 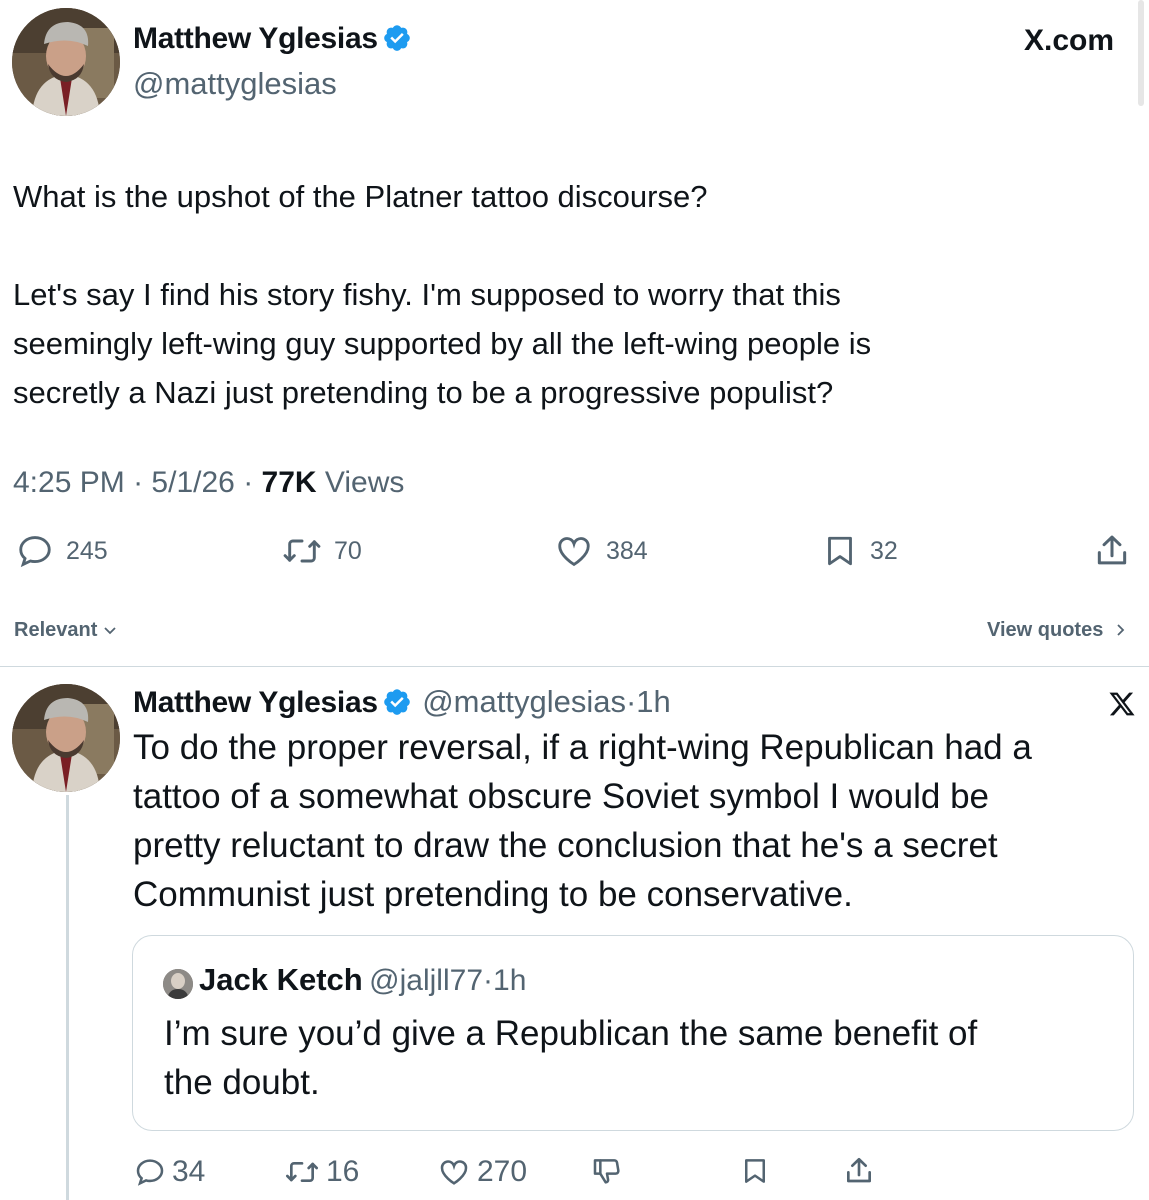 What do you see at coordinates (321, 1172) in the screenshot?
I see `reply-repost-button: 16` at bounding box center [321, 1172].